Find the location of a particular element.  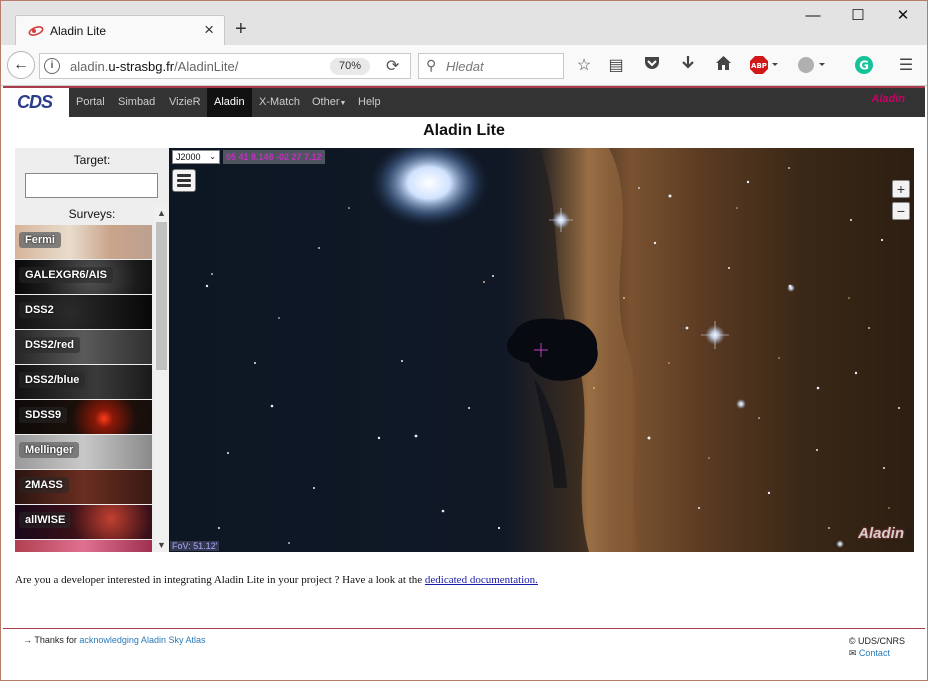

close-window-icon: ✕ is located at coordinates (903, 16).